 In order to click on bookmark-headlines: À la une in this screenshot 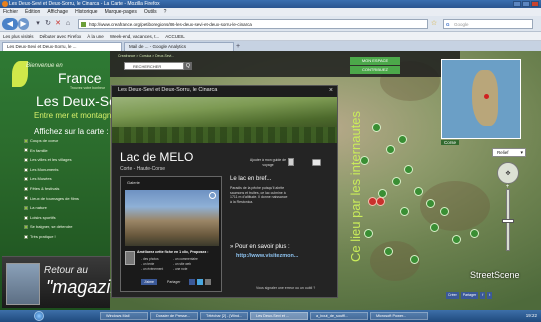, I will do `click(95, 36)`.